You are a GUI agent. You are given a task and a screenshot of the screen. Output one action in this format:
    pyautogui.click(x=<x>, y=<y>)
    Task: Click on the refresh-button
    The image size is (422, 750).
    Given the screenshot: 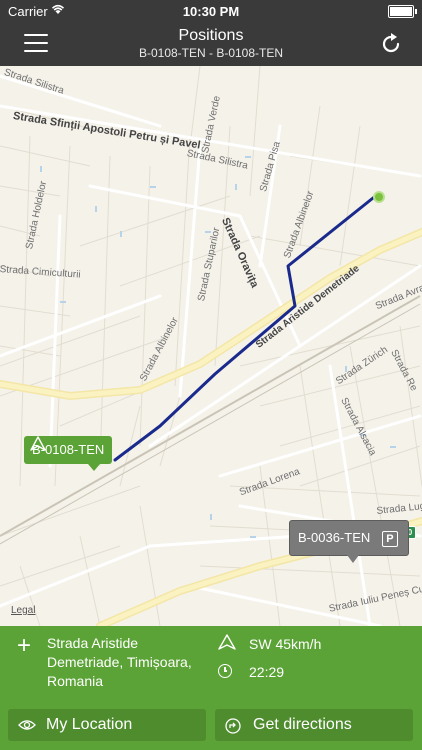 What is the action you would take?
    pyautogui.click(x=391, y=44)
    